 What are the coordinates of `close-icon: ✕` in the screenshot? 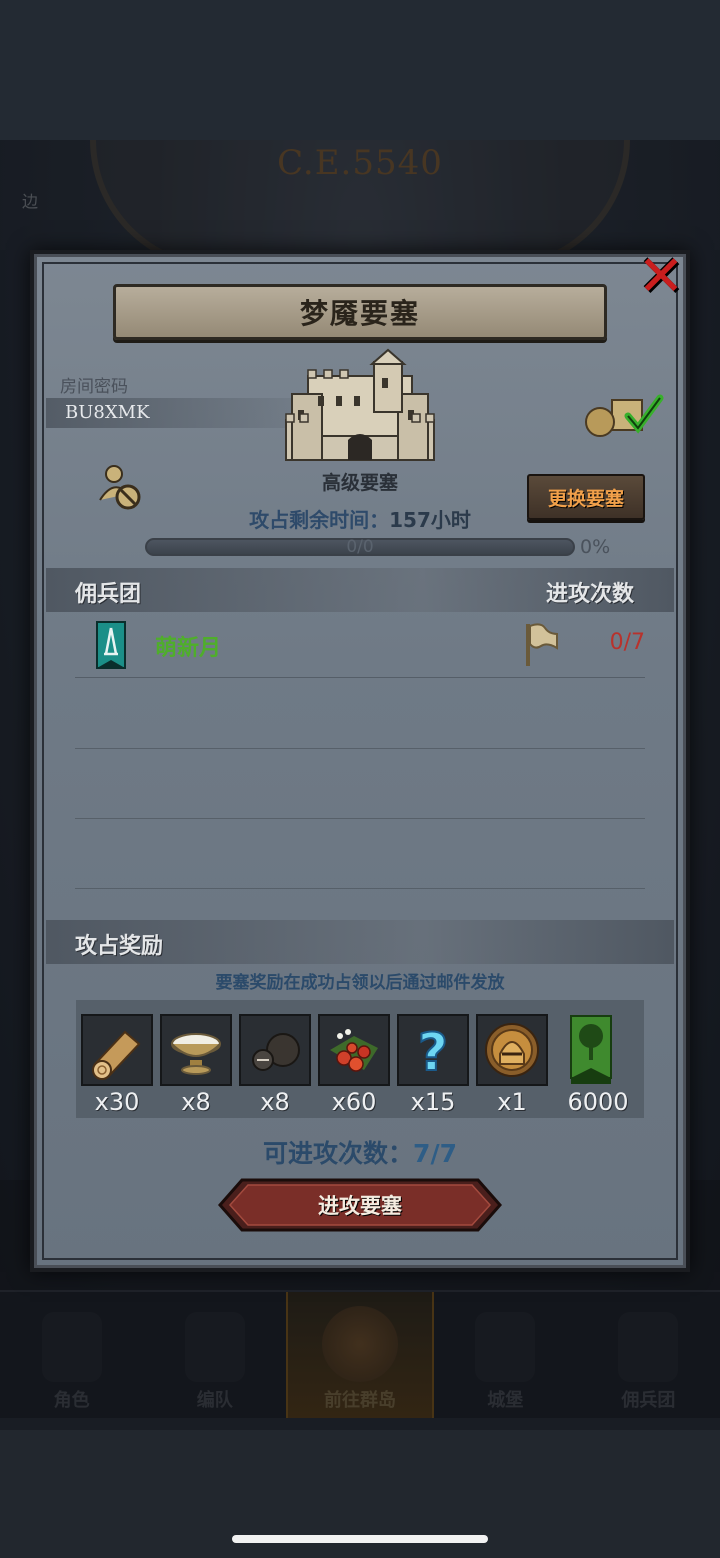 It's located at (661, 276).